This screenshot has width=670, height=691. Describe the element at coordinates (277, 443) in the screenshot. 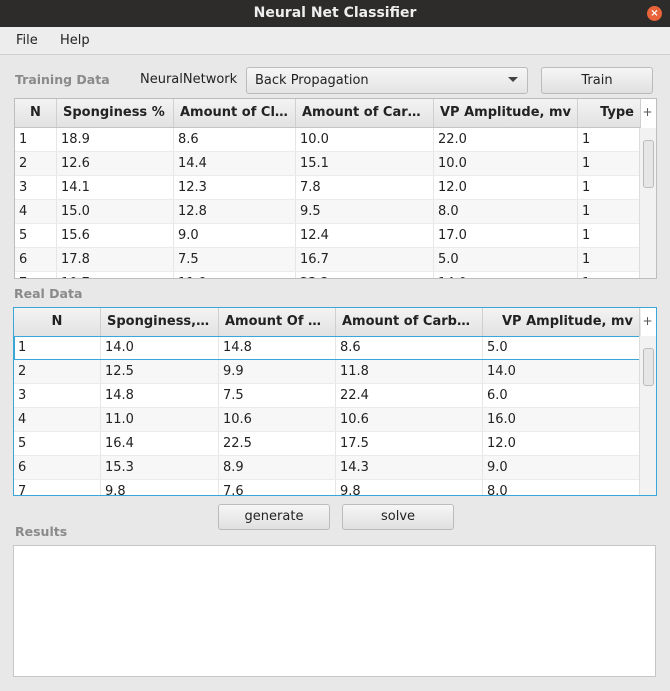

I see `table-cell: 22.5` at that location.